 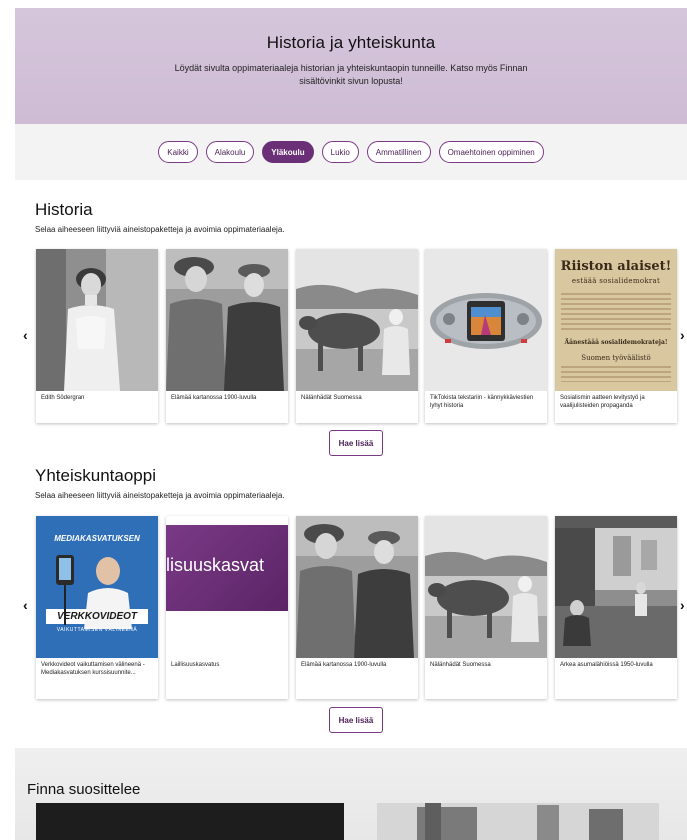 I want to click on filter-lukio: Lukio, so click(x=340, y=152).